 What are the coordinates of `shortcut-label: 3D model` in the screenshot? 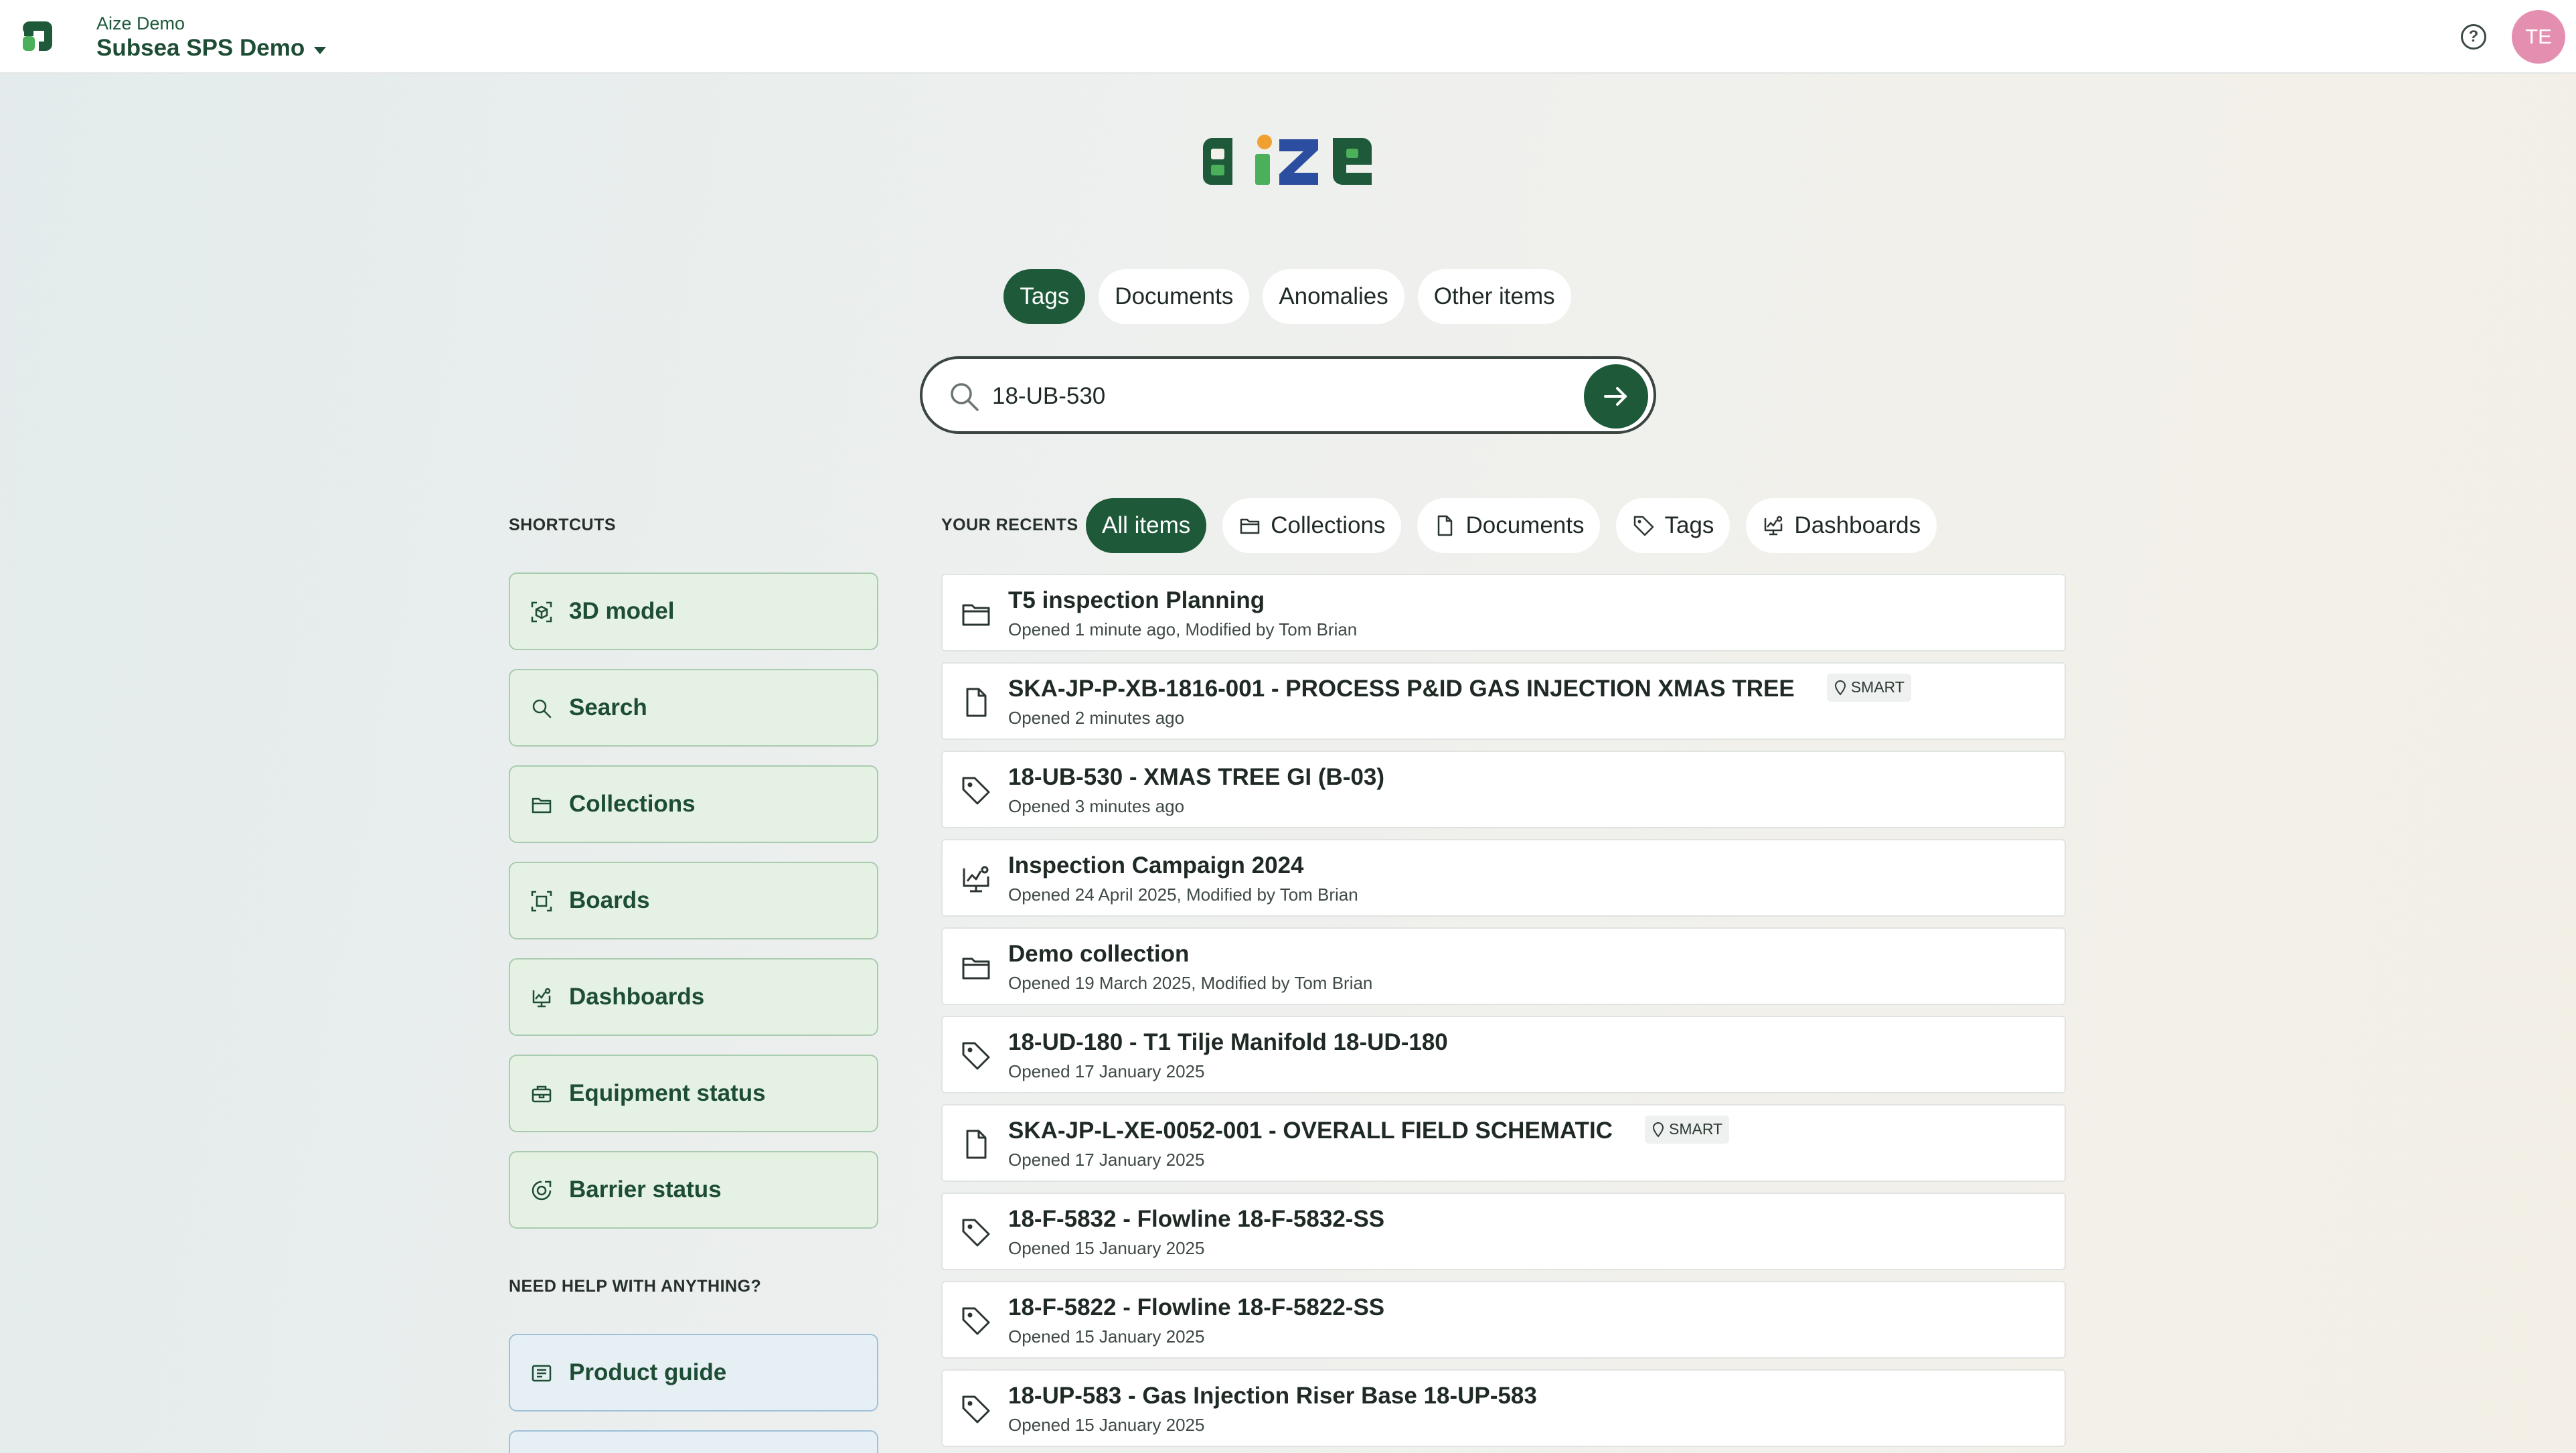 It's located at (622, 611).